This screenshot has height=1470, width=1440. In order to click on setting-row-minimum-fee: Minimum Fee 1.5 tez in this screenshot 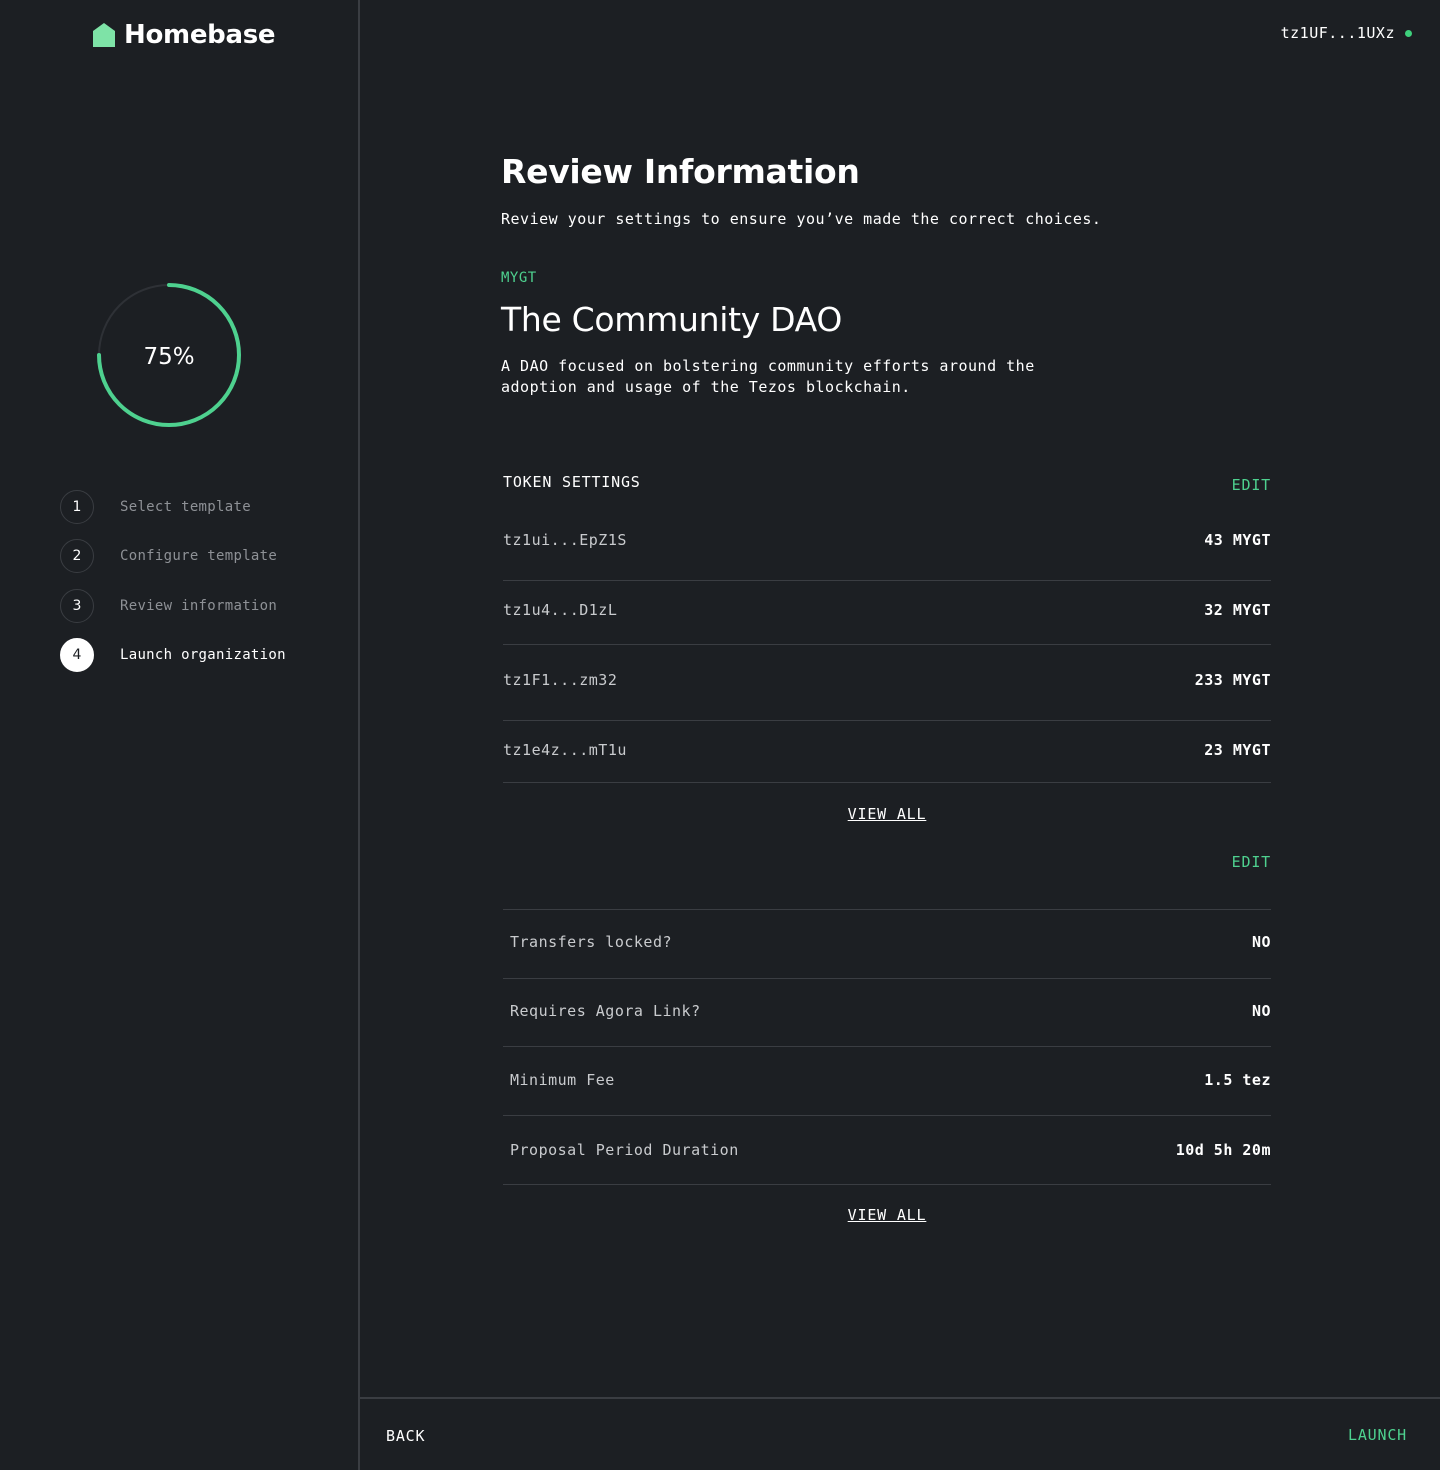, I will do `click(887, 1080)`.